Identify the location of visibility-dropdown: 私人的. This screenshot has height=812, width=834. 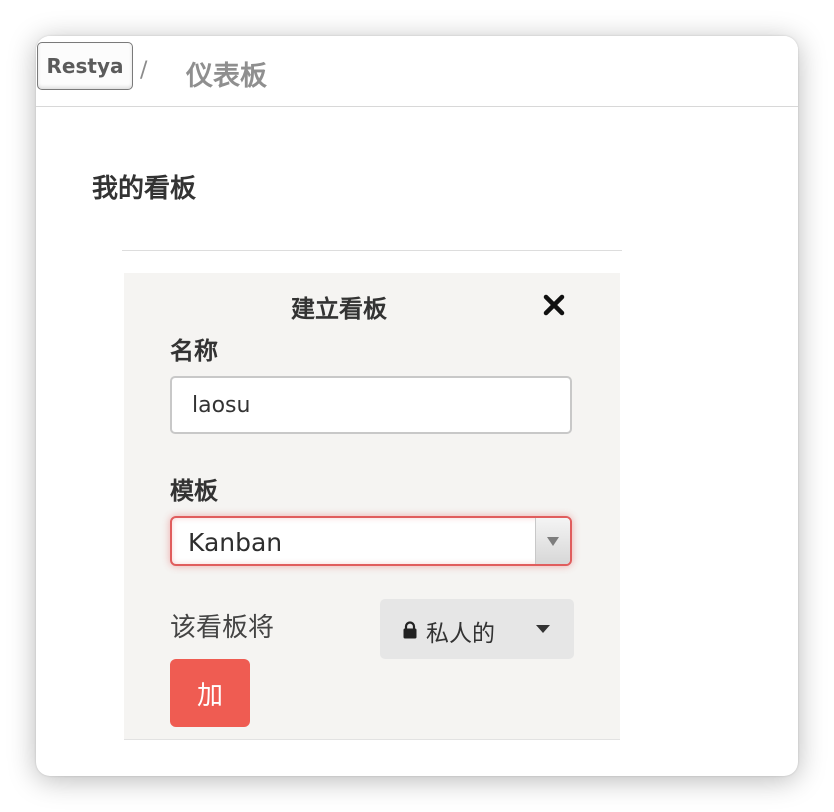
(477, 629).